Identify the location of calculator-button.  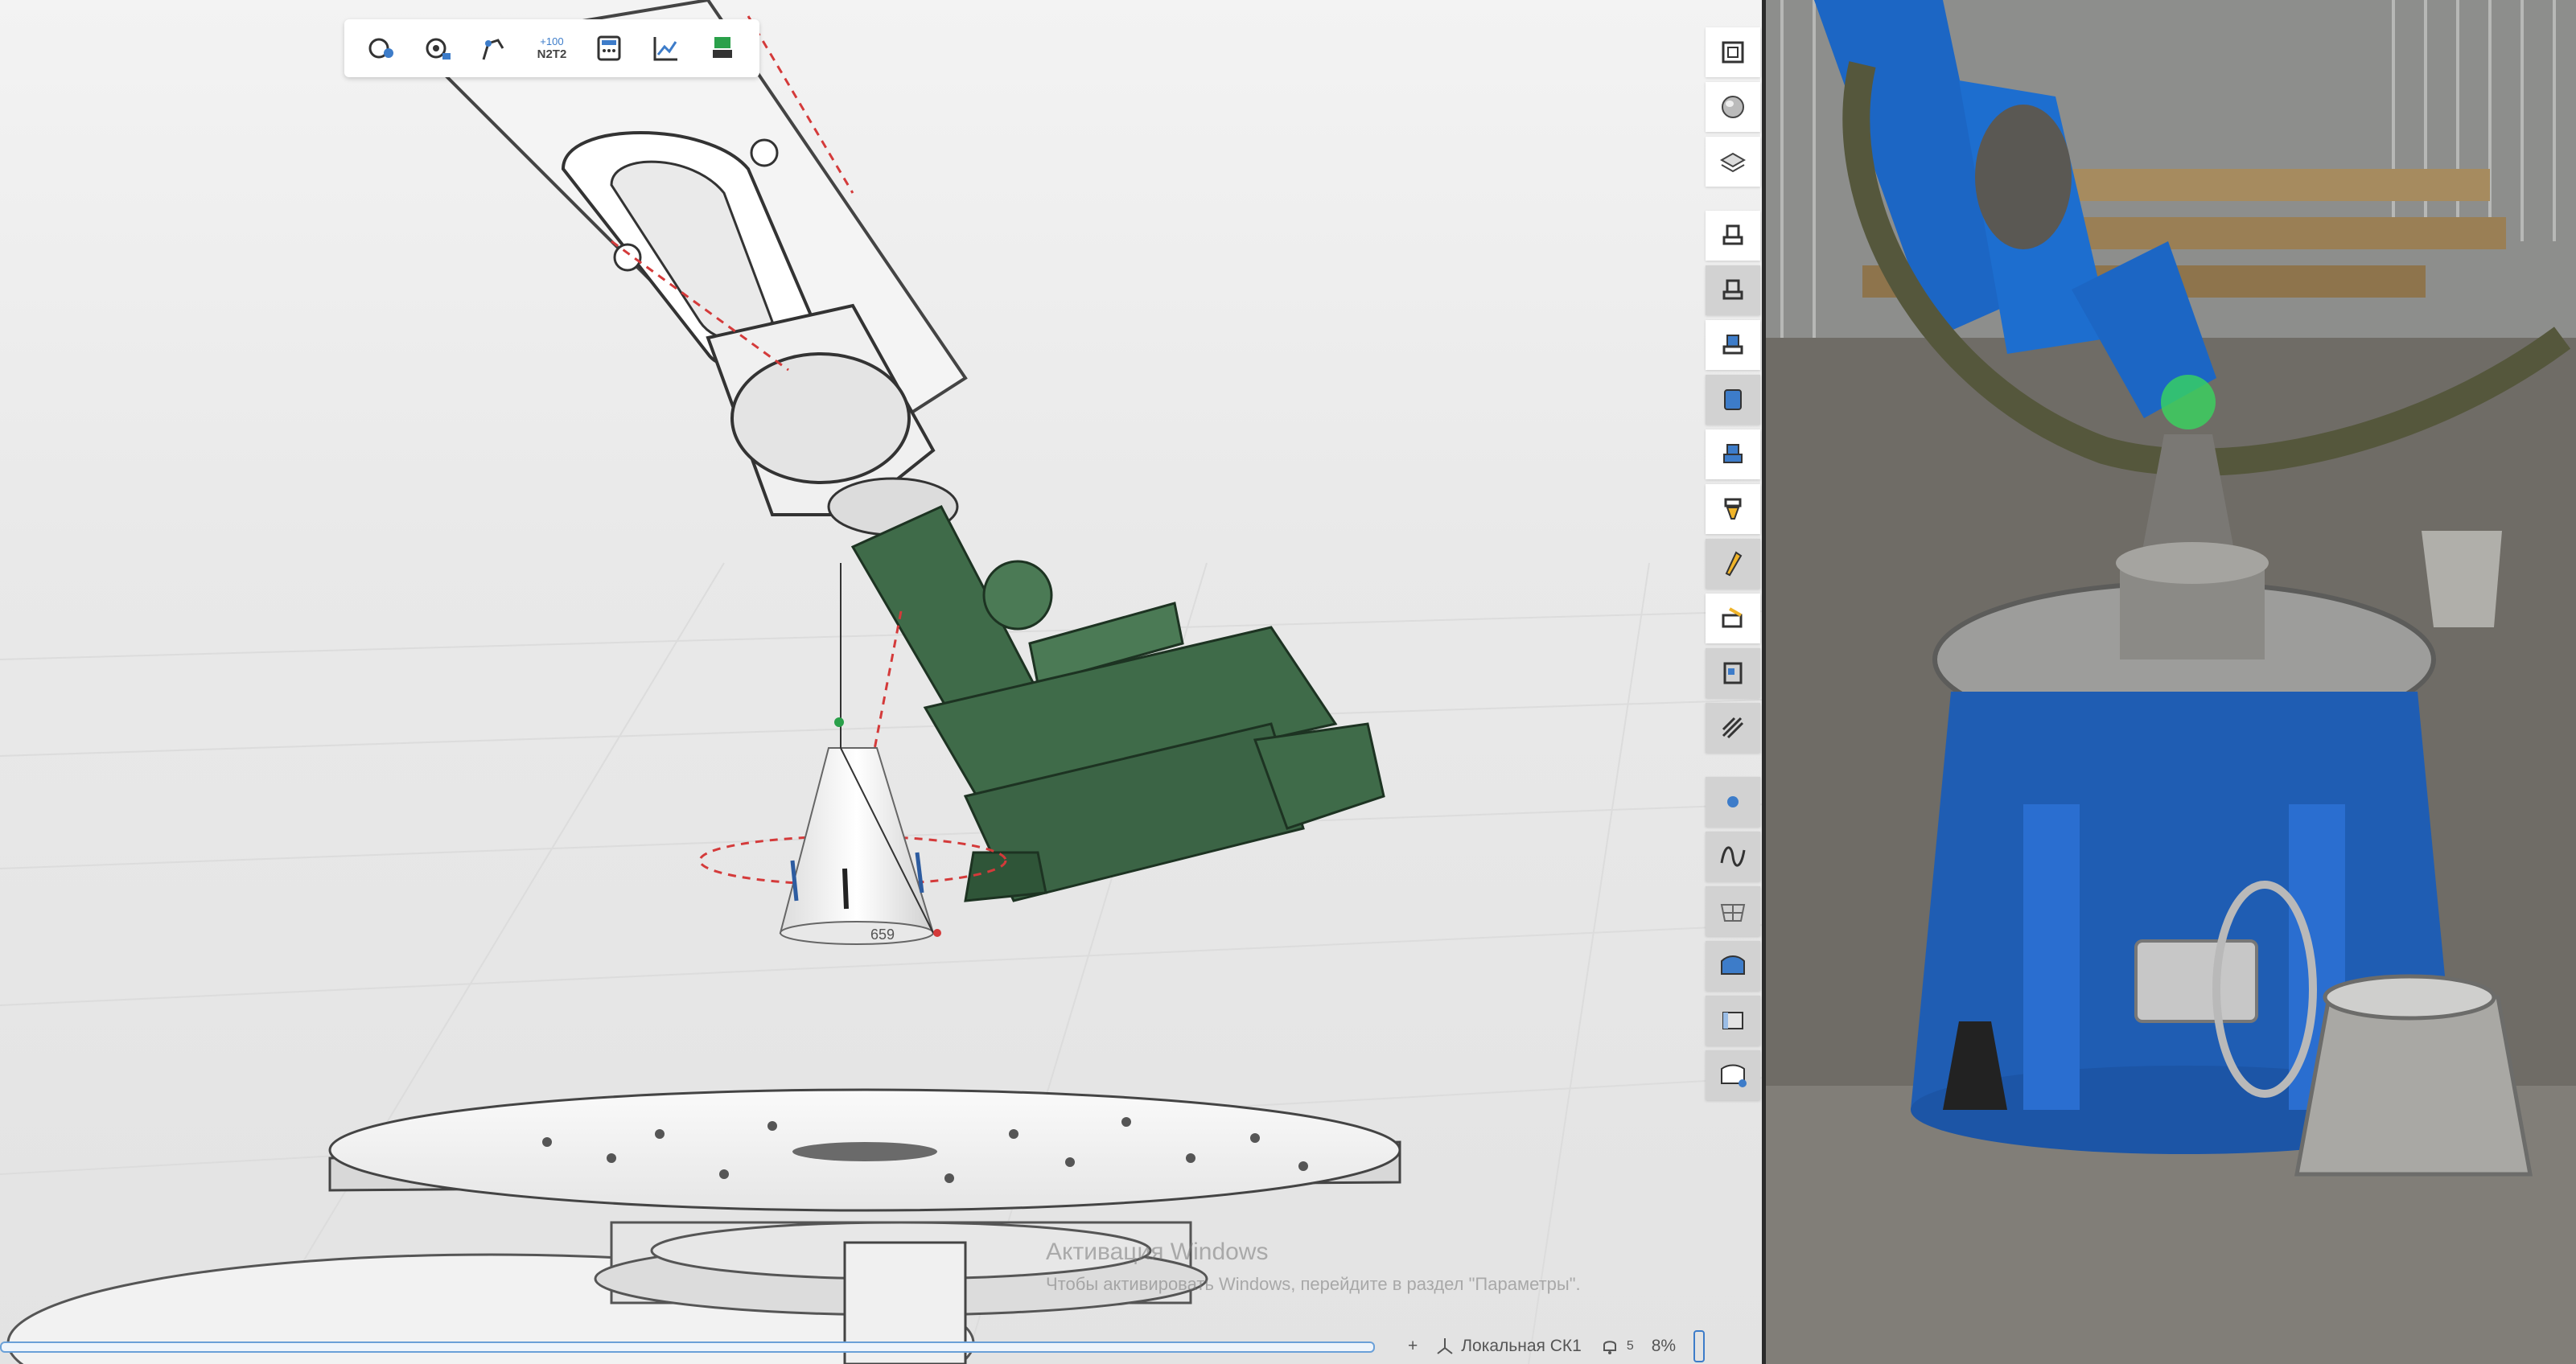
(609, 48).